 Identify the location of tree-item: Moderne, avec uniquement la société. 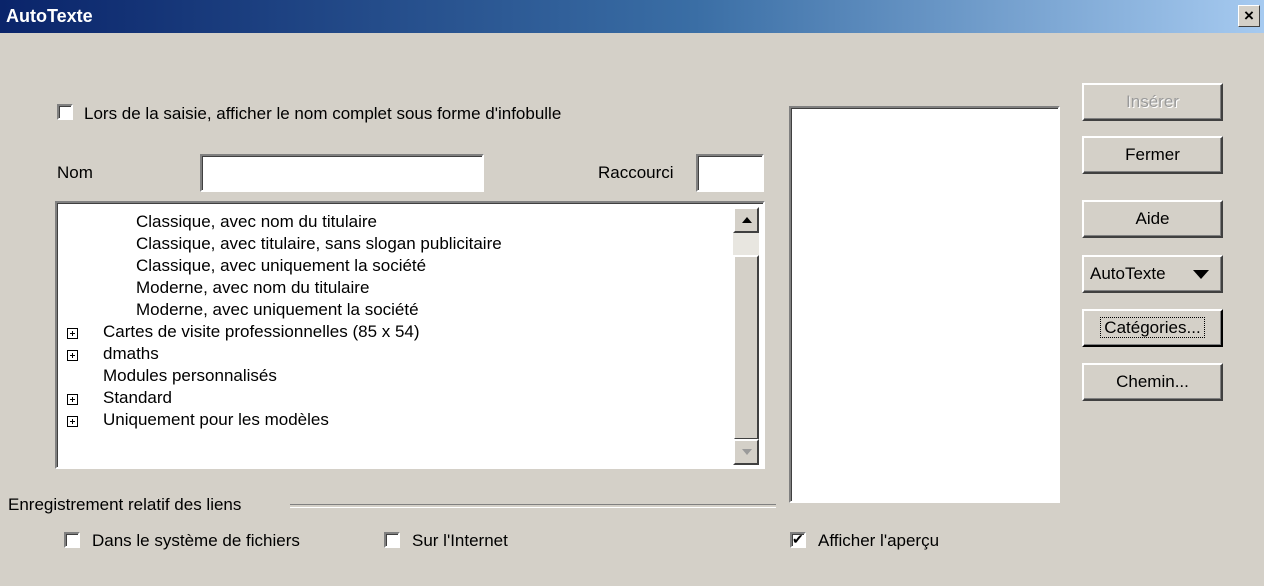
(277, 310).